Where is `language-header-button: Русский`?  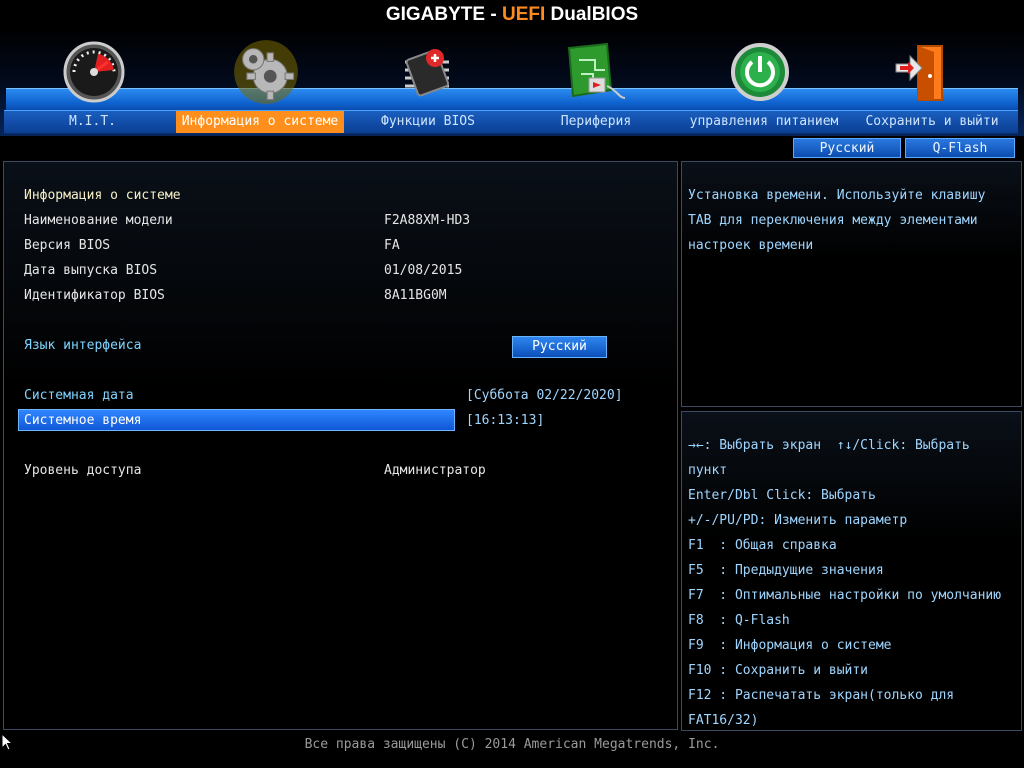
language-header-button: Русский is located at coordinates (847, 148).